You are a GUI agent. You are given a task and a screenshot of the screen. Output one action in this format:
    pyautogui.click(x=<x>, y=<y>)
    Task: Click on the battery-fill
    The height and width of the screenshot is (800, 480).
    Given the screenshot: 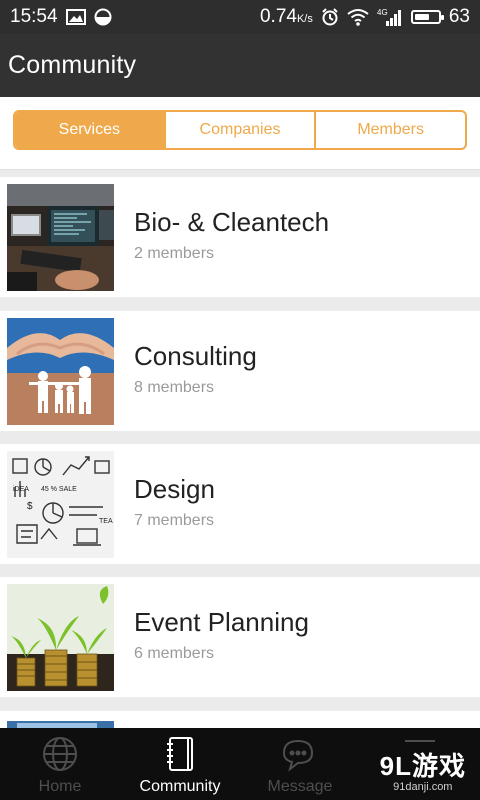 What is the action you would take?
    pyautogui.click(x=421, y=17)
    